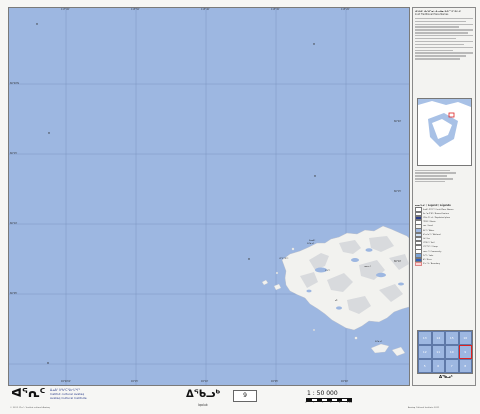 This screenshot has width=480, height=414. What do you see at coordinates (205, 381) in the screenshot?
I see `bottom-tick-3: 94°10'` at bounding box center [205, 381].